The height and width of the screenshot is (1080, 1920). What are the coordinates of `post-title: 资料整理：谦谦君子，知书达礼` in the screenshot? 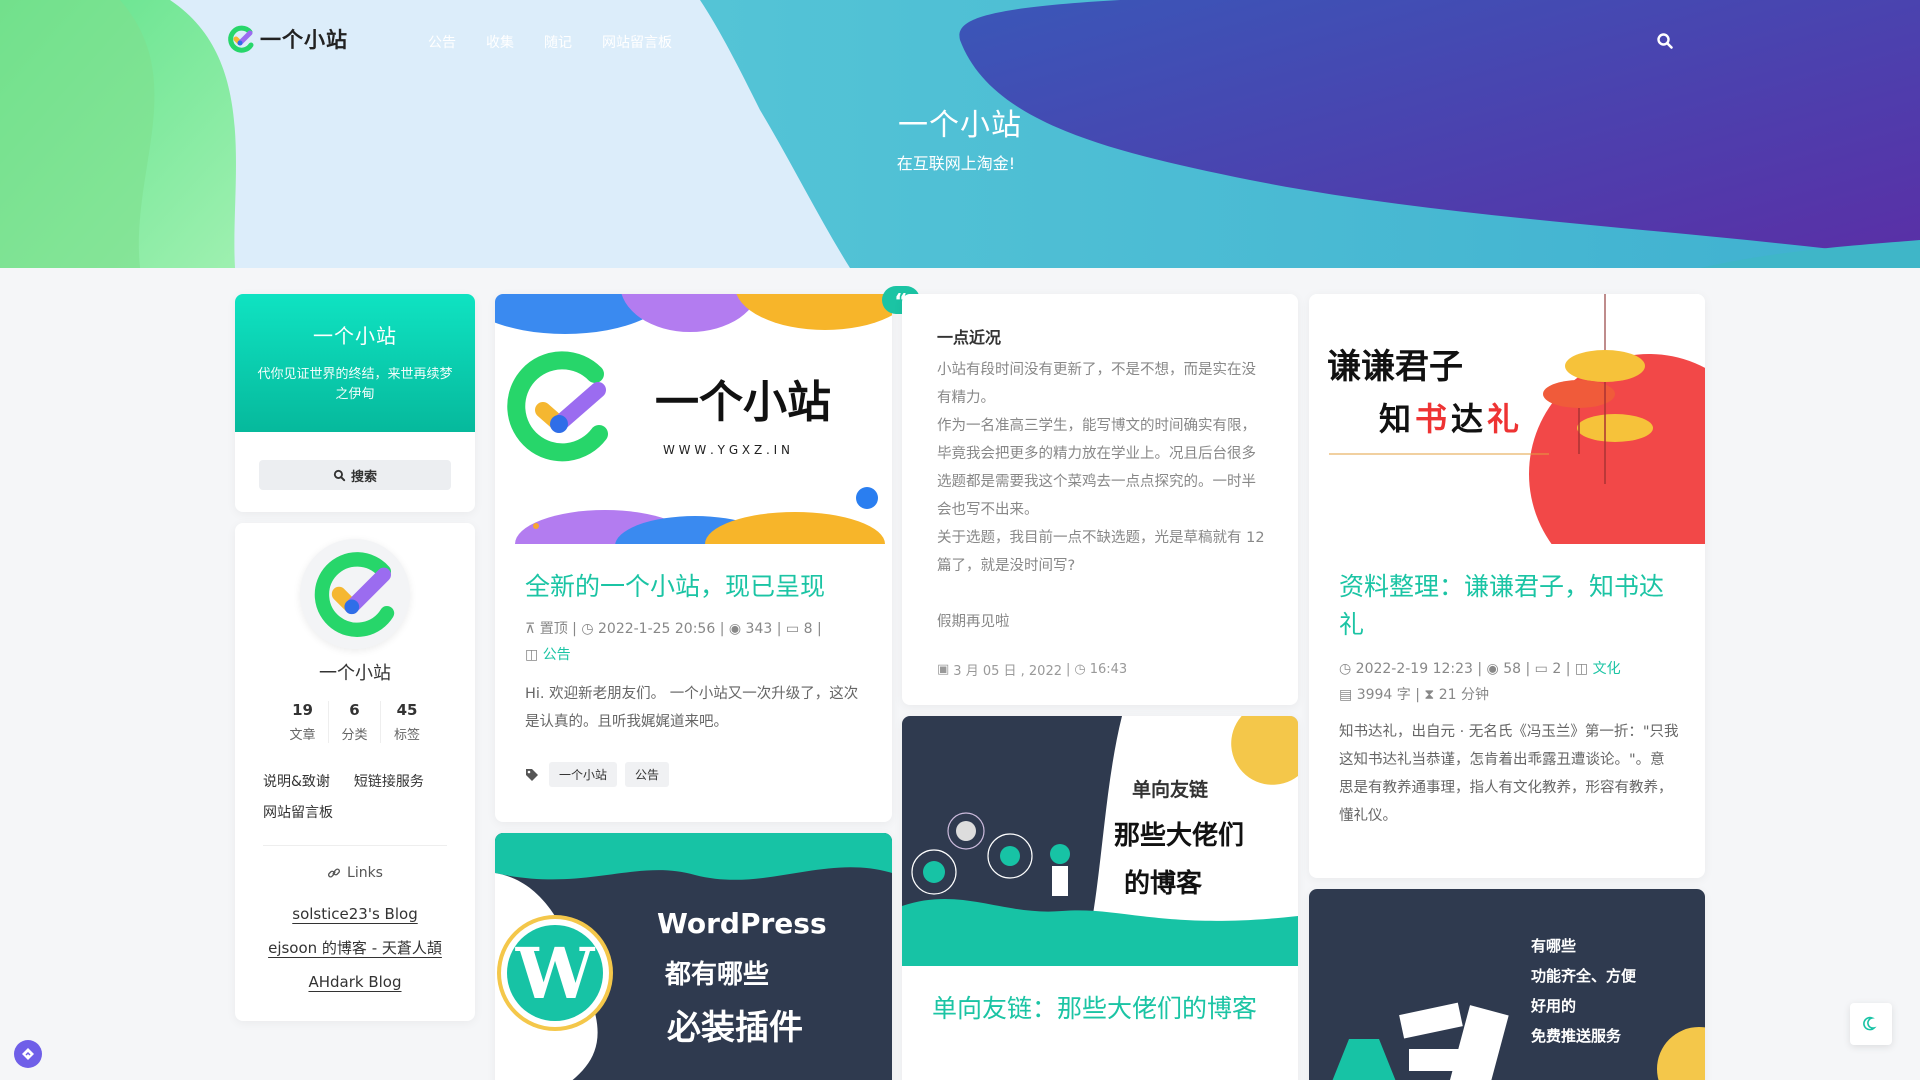 It's located at (1509, 606).